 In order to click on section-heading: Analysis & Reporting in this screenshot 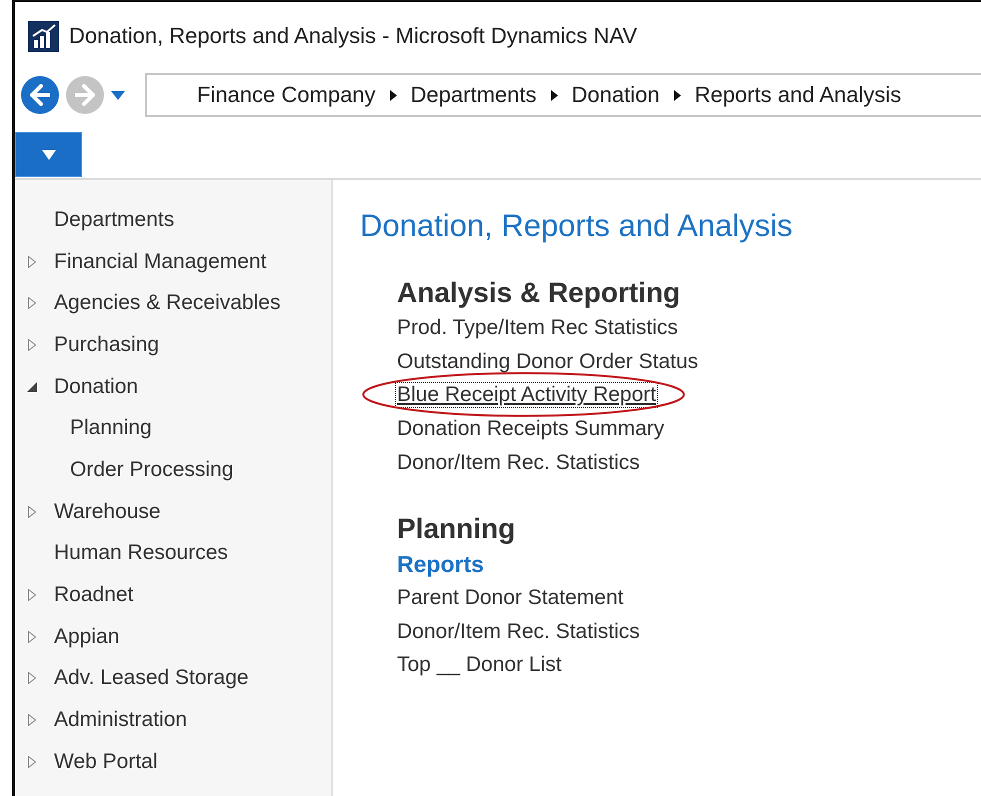, I will do `click(539, 293)`.